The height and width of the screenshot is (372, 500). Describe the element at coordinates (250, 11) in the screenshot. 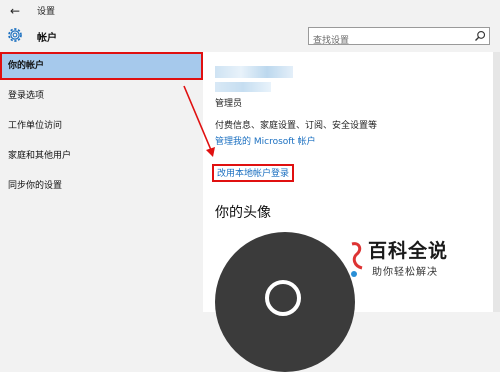

I see `title-bar: ← 设置` at that location.